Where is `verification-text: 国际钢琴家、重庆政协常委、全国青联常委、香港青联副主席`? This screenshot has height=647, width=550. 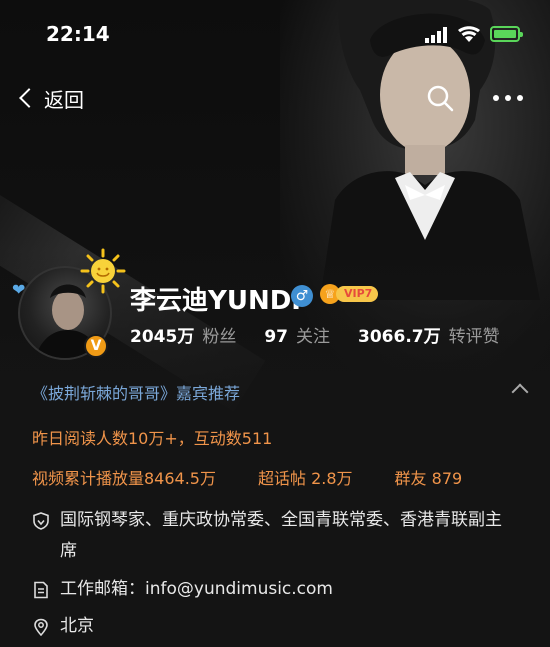
verification-text: 国际钢琴家、重庆政协常委、全国青联常委、香港青联副主席 is located at coordinates (281, 535).